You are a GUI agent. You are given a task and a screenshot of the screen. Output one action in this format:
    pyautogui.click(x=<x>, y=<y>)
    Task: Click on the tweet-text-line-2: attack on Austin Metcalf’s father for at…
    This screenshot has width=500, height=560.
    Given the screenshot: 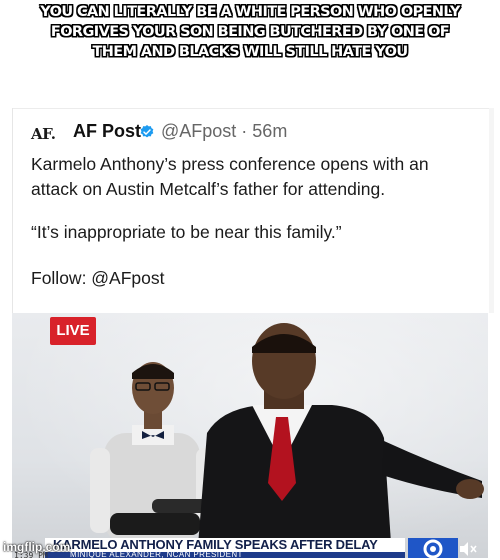 What is the action you would take?
    pyautogui.click(x=208, y=189)
    